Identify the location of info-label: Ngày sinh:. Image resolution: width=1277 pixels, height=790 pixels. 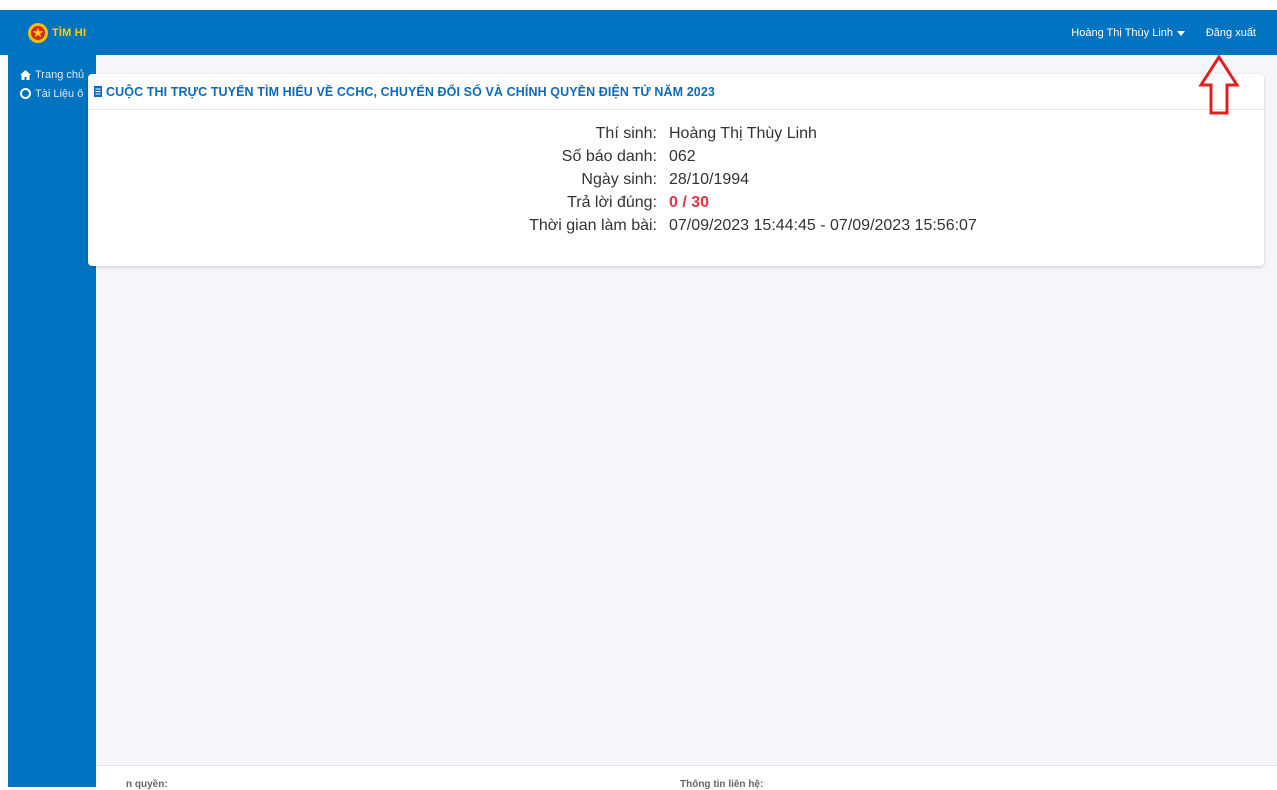
(619, 179).